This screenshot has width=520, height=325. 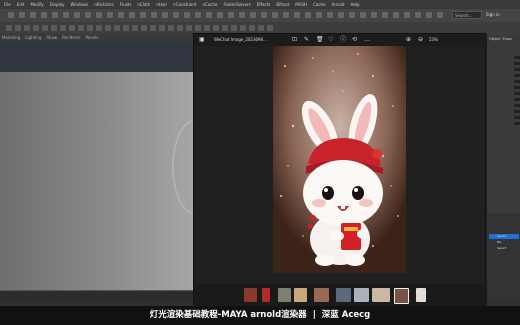 What do you see at coordinates (343, 40) in the screenshot?
I see `info-icon: ⓘ` at bounding box center [343, 40].